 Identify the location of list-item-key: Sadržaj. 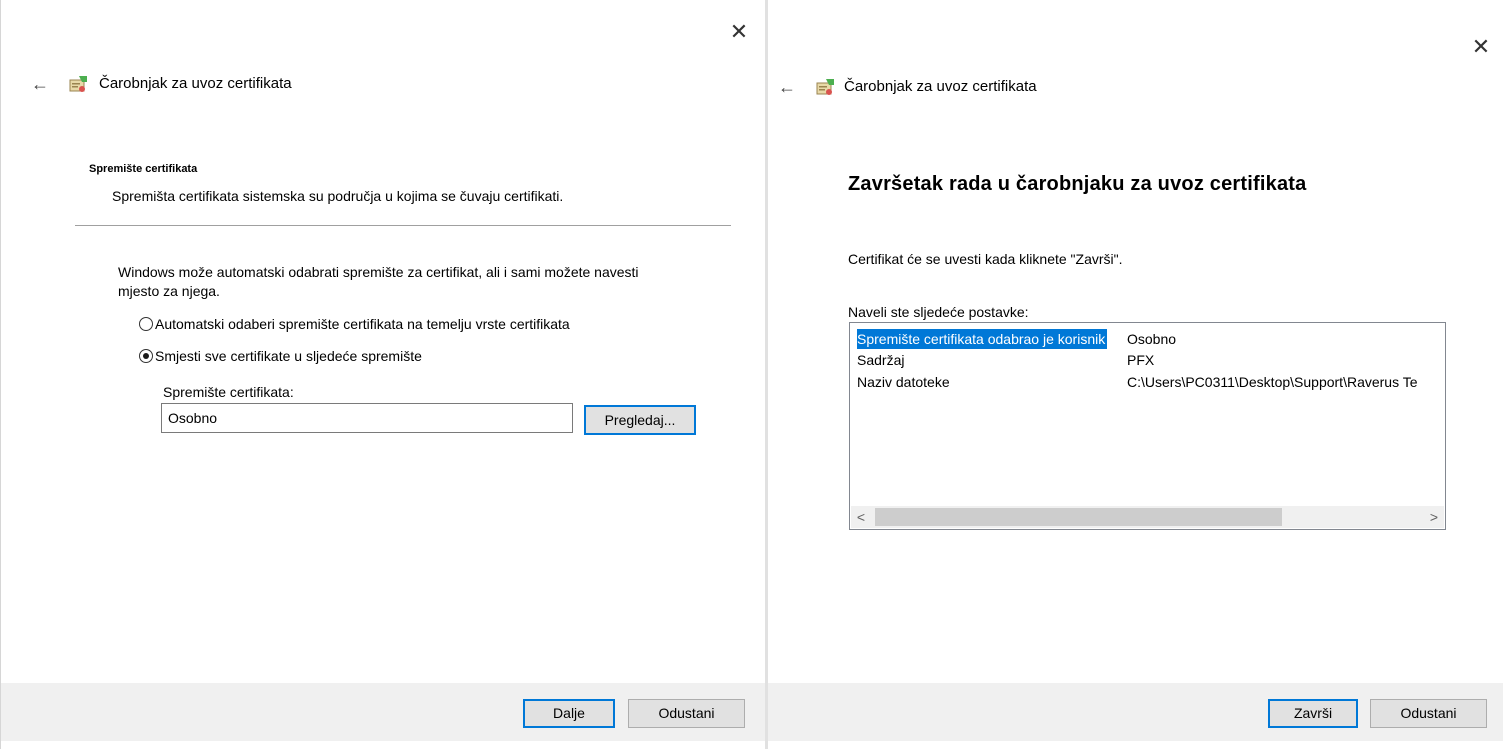
(881, 360).